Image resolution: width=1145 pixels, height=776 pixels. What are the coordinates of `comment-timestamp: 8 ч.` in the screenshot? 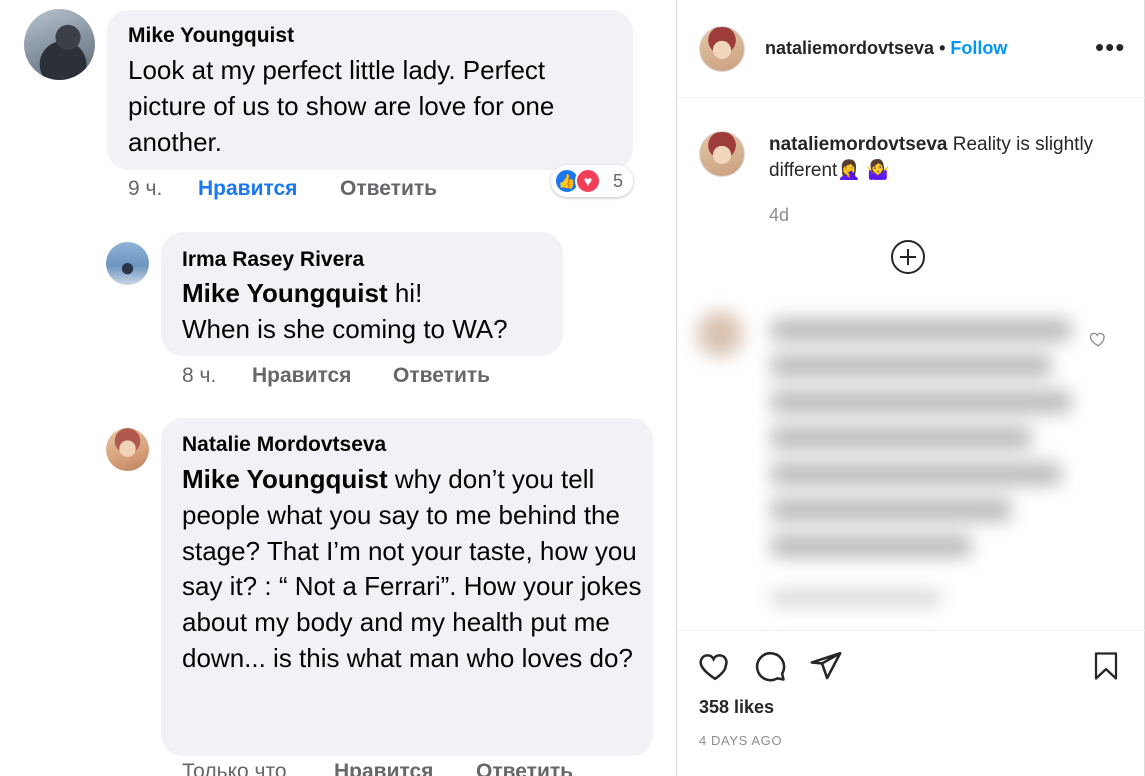 It's located at (199, 376).